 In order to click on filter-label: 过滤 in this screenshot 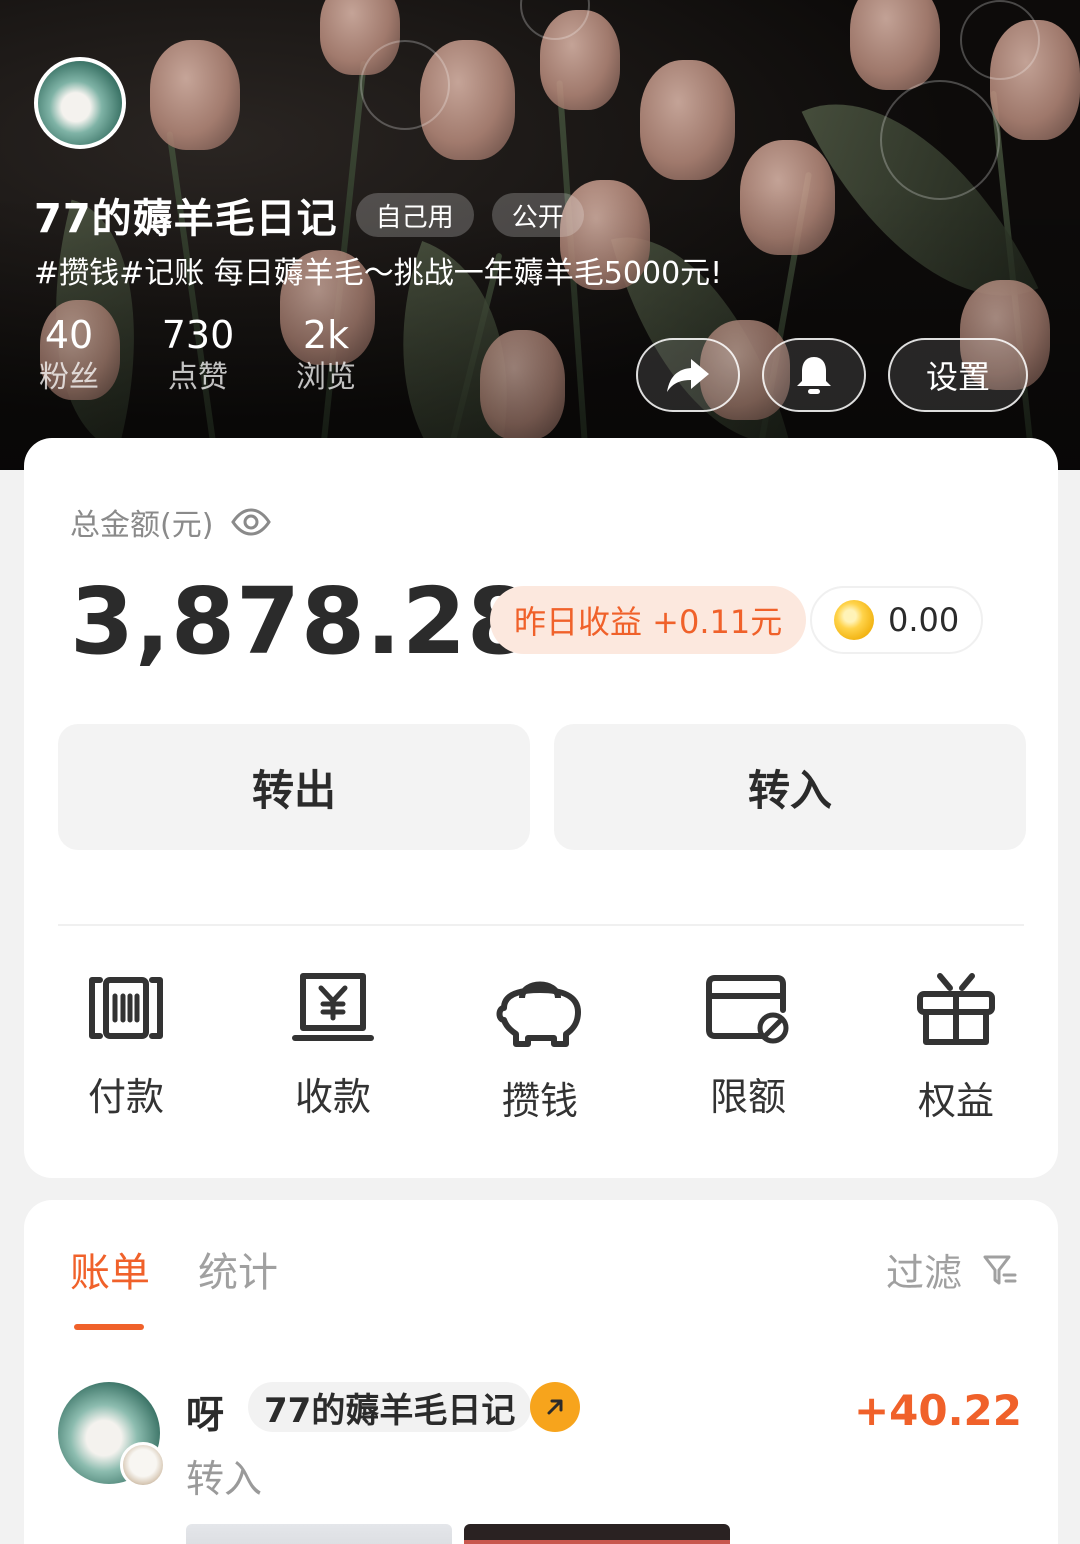, I will do `click(923, 1273)`.